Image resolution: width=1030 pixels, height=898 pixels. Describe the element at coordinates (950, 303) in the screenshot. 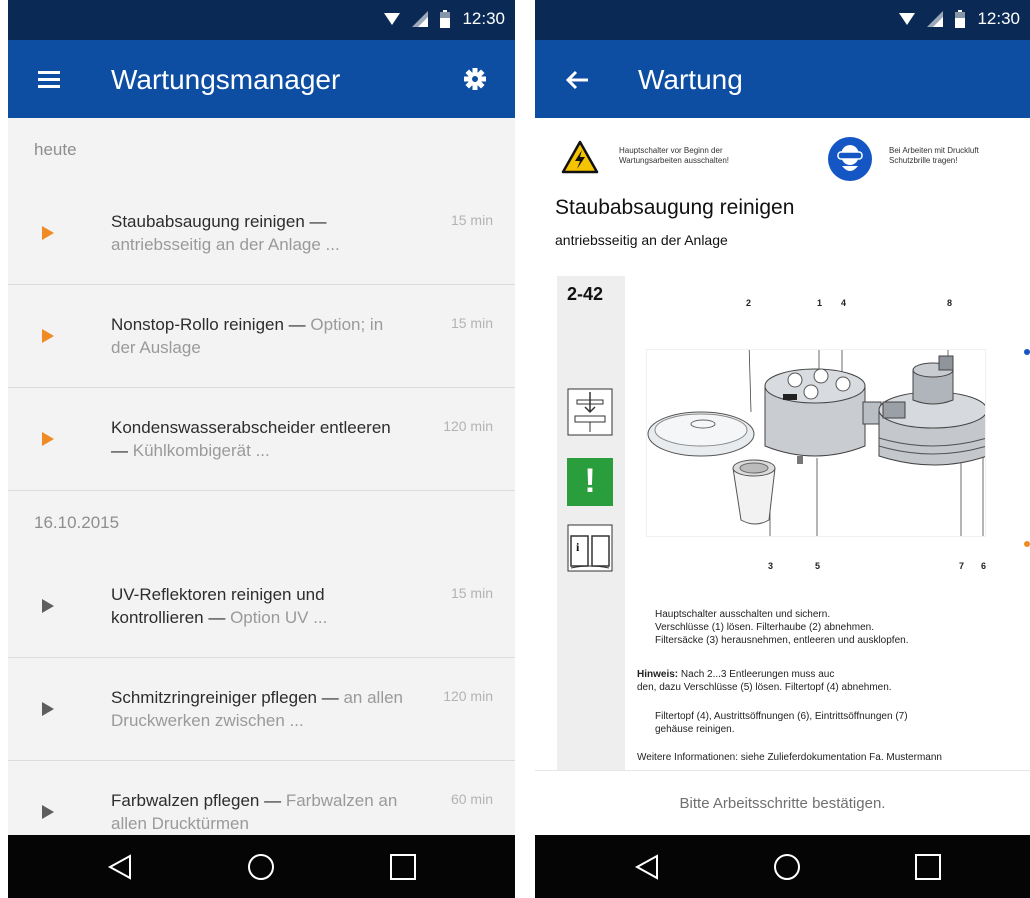

I see `callout-number: 8` at that location.